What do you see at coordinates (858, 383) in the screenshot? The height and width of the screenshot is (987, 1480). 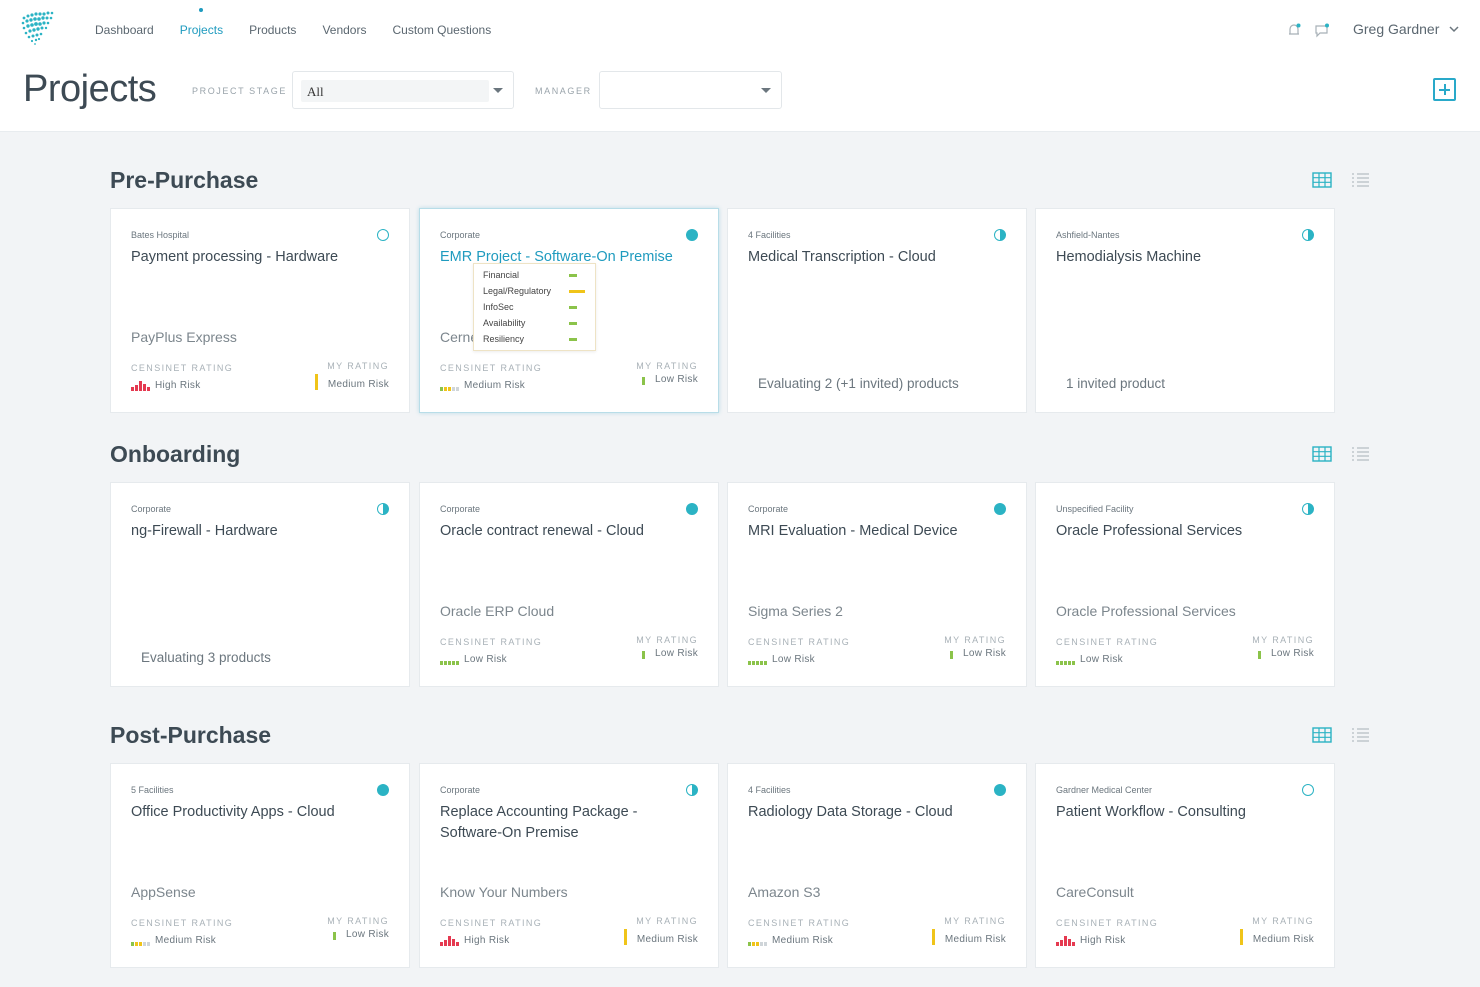 I see `card-evaluation-status: Evaluating 2 (+1 invited) products` at bounding box center [858, 383].